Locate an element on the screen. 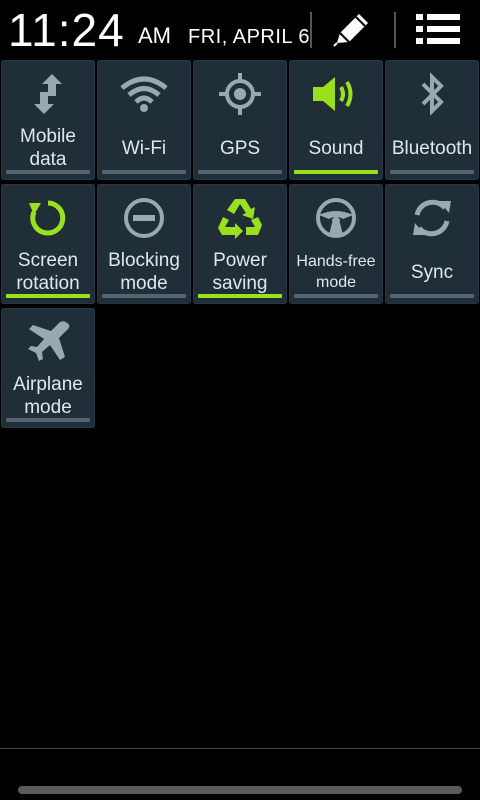  tile-sound: Sound is located at coordinates (336, 120).